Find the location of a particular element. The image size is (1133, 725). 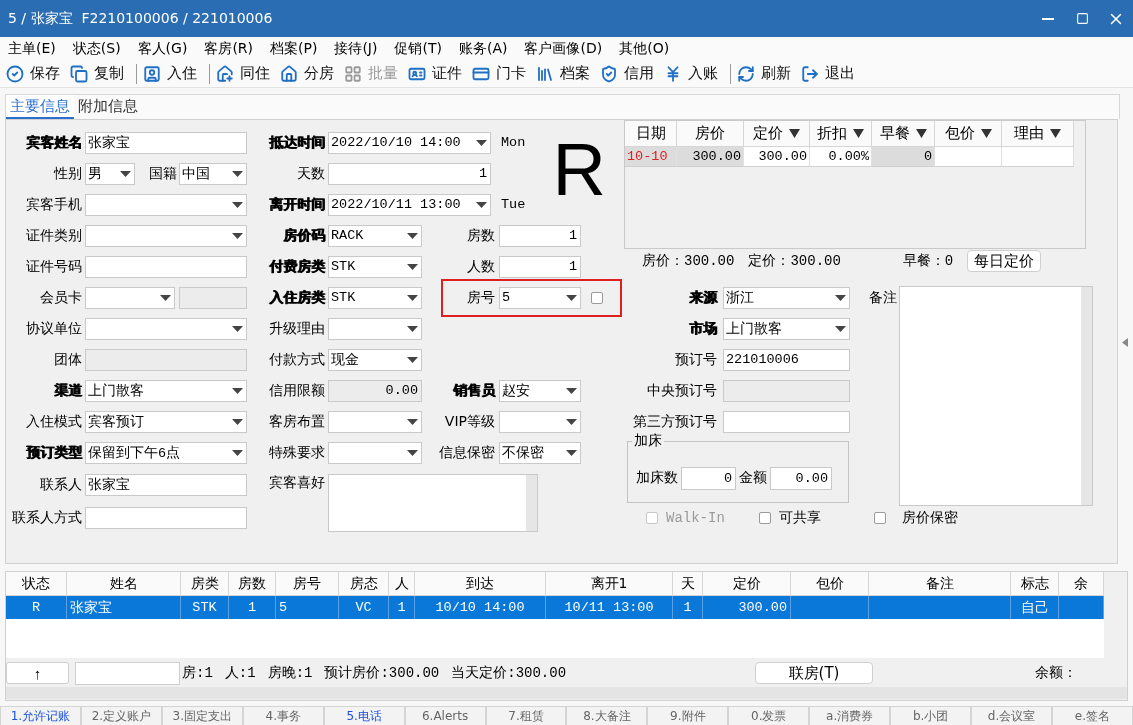

toolbar-button: 证件 is located at coordinates (438, 73).